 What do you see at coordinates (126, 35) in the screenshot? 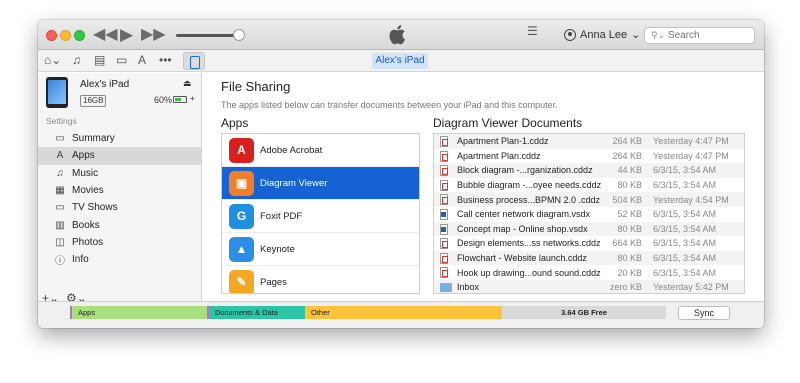
I see `play-icon: ▶` at bounding box center [126, 35].